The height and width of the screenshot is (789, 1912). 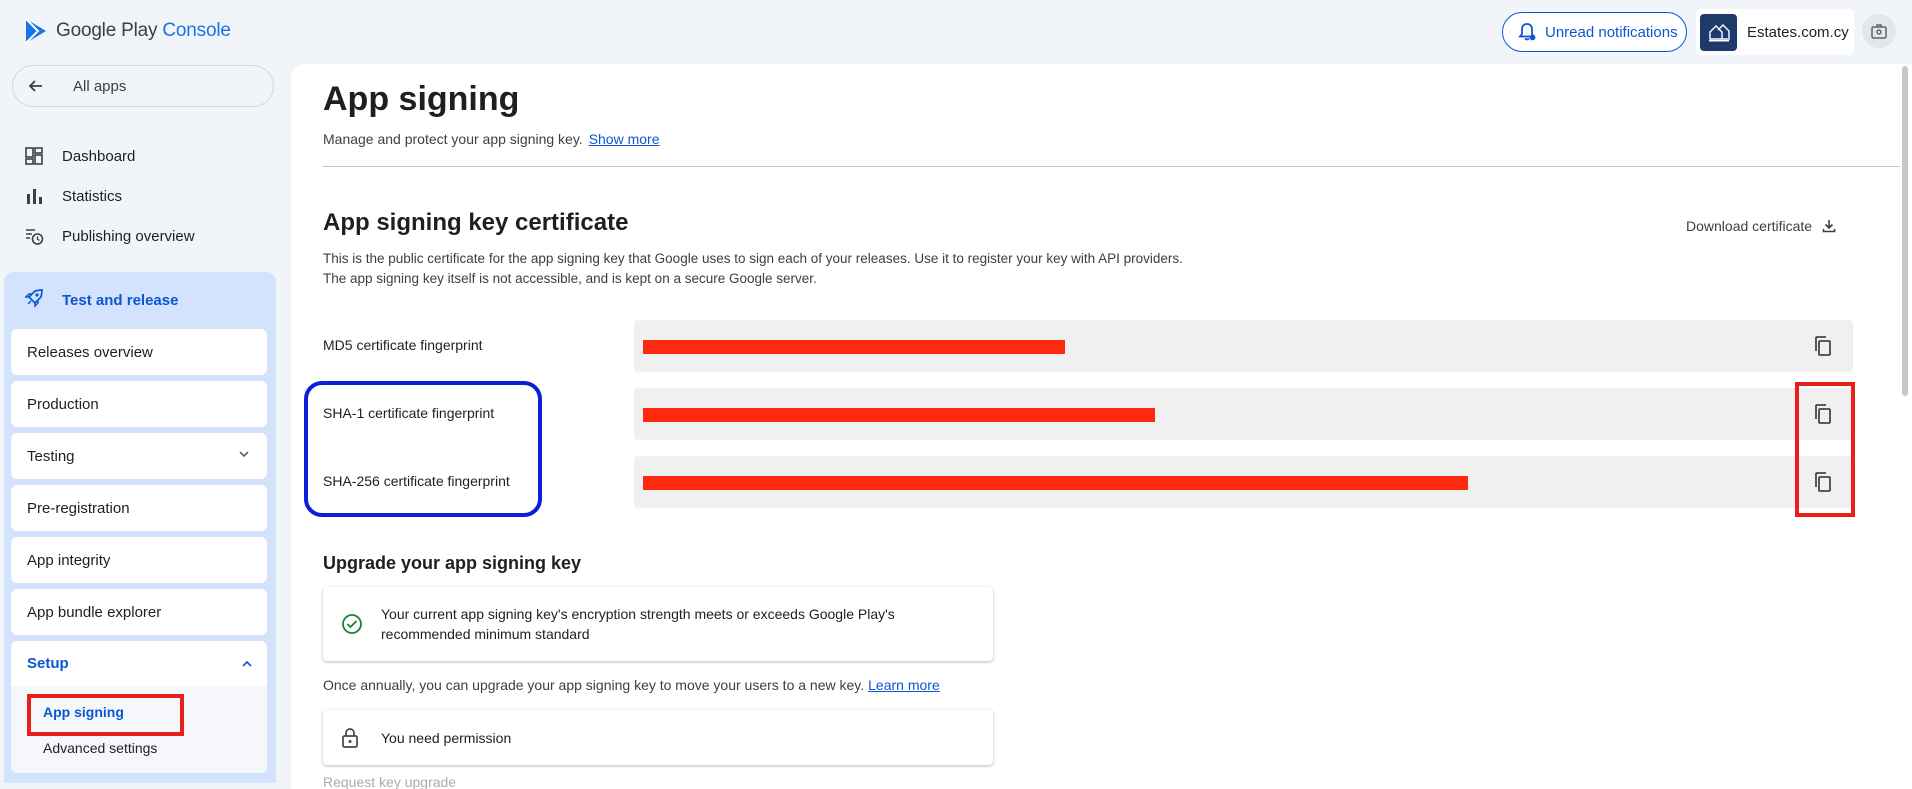 I want to click on play-logo-icon, so click(x=35, y=31).